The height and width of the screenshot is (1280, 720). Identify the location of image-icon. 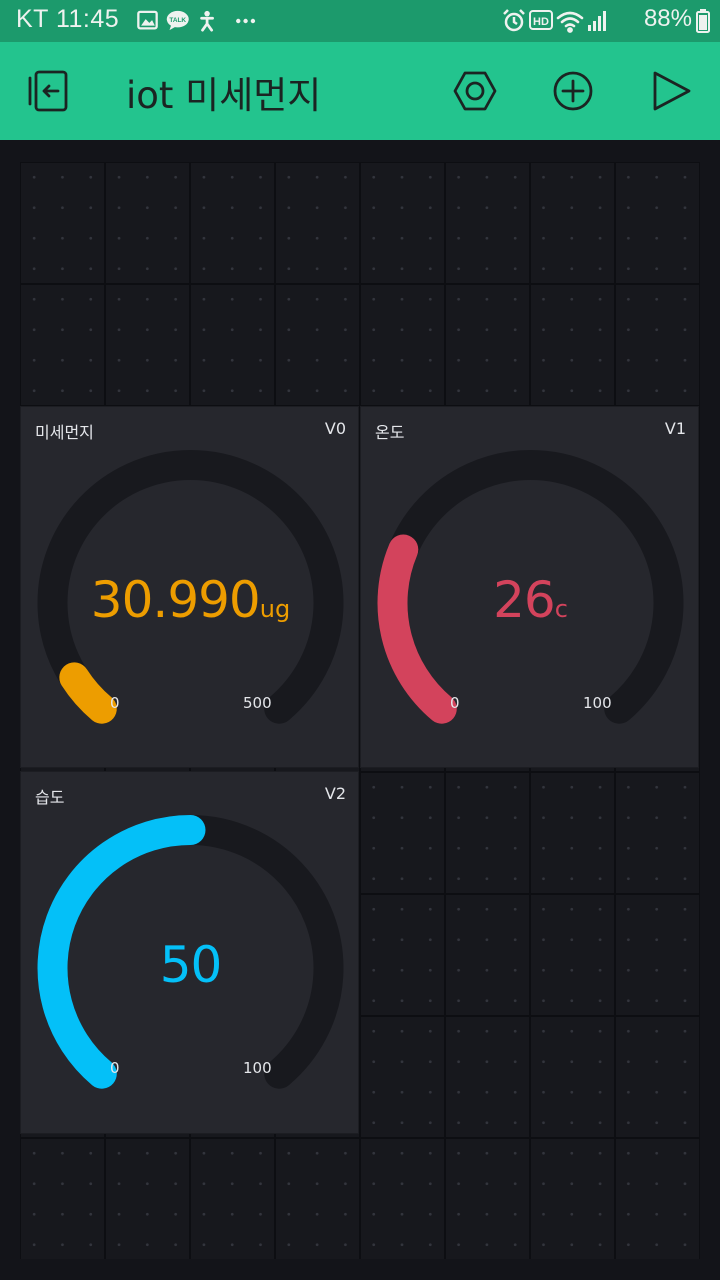
(147, 20).